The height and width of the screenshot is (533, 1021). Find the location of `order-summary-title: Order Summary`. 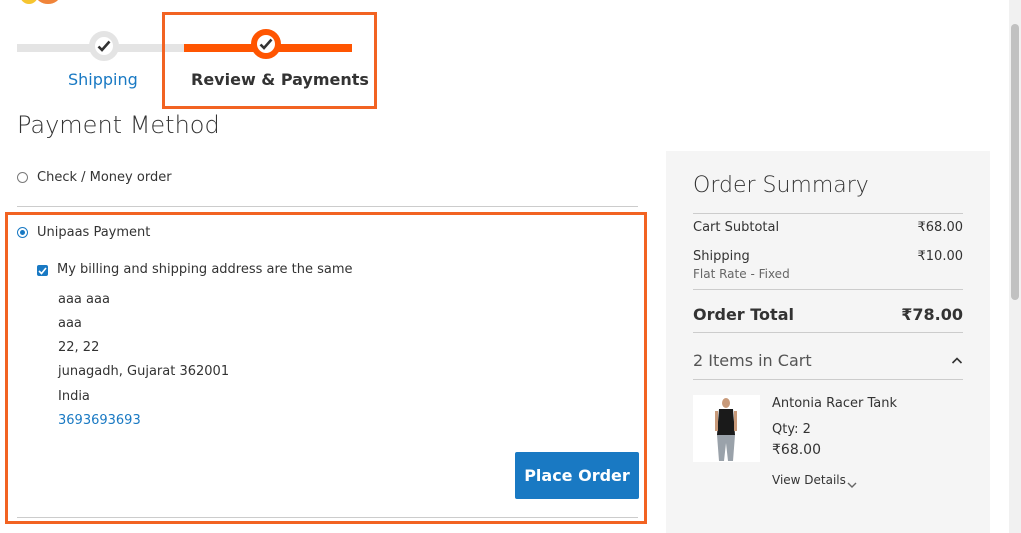

order-summary-title: Order Summary is located at coordinates (781, 185).